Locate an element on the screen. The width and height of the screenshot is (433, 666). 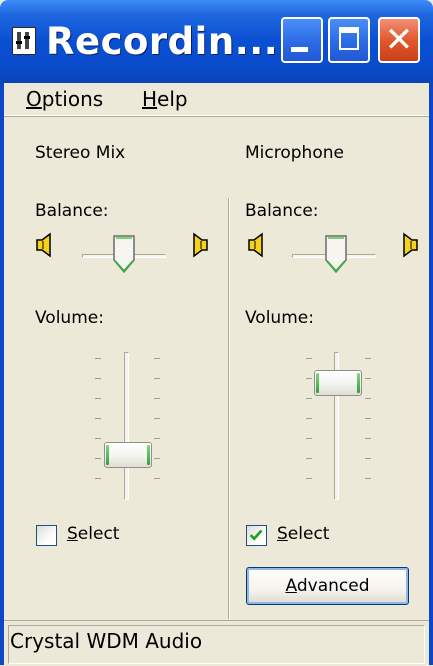
window-frame-right is located at coordinates (431, 374).